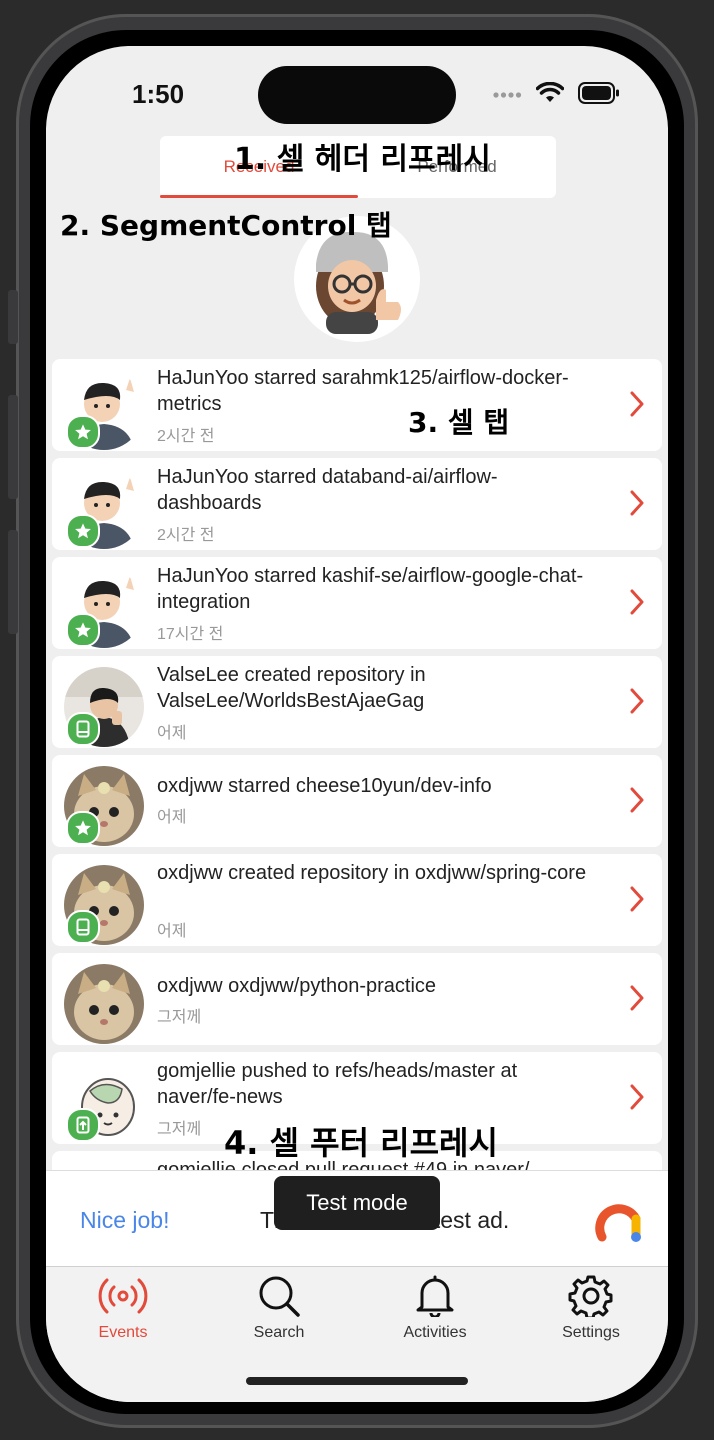 This screenshot has height=1440, width=714. What do you see at coordinates (357, 1203) in the screenshot?
I see `test-mode-toast: Test mode` at bounding box center [357, 1203].